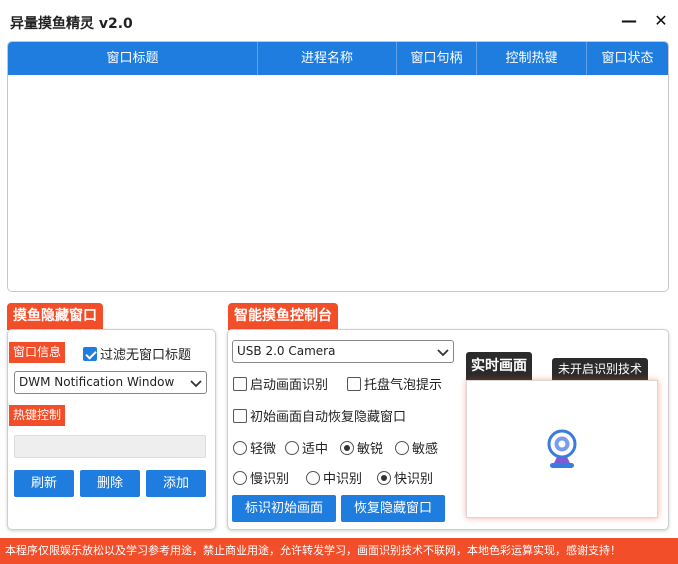 The width and height of the screenshot is (678, 564). I want to click on mark-initial-frame-button: 标识初始画面, so click(284, 508).